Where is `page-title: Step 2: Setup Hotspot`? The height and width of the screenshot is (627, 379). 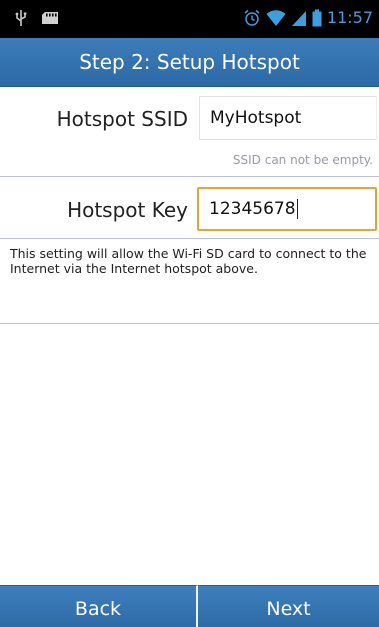
page-title: Step 2: Setup Hotspot is located at coordinates (189, 62).